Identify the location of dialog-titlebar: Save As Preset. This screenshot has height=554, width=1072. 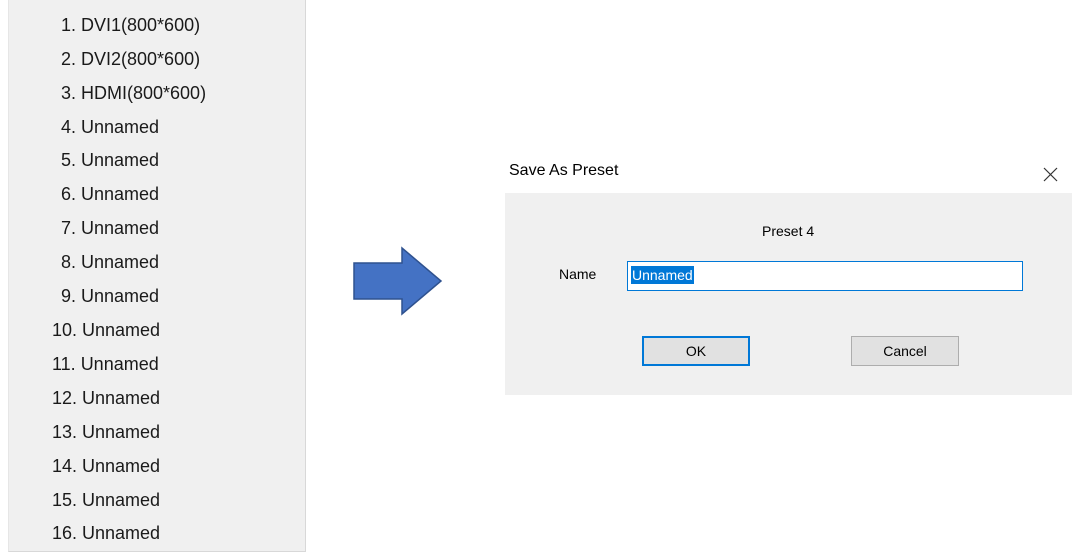
(788, 174).